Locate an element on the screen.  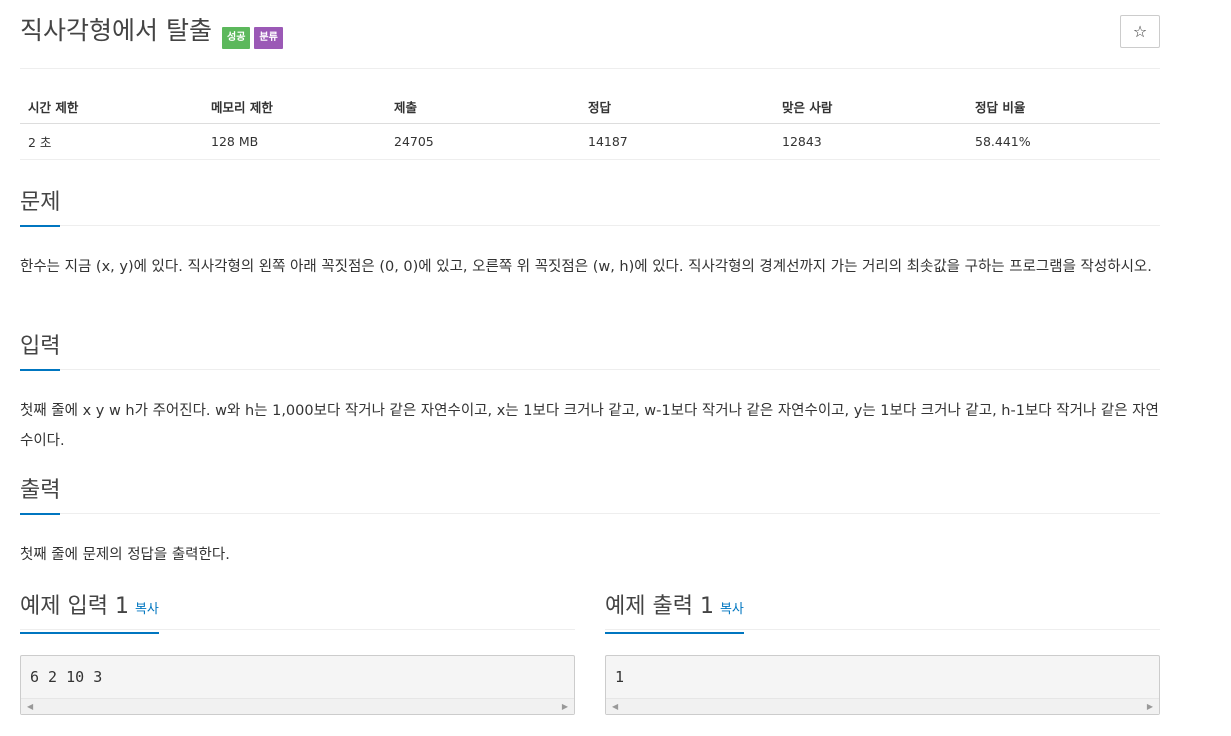
sample-output-copy-button: 복사 is located at coordinates (732, 609).